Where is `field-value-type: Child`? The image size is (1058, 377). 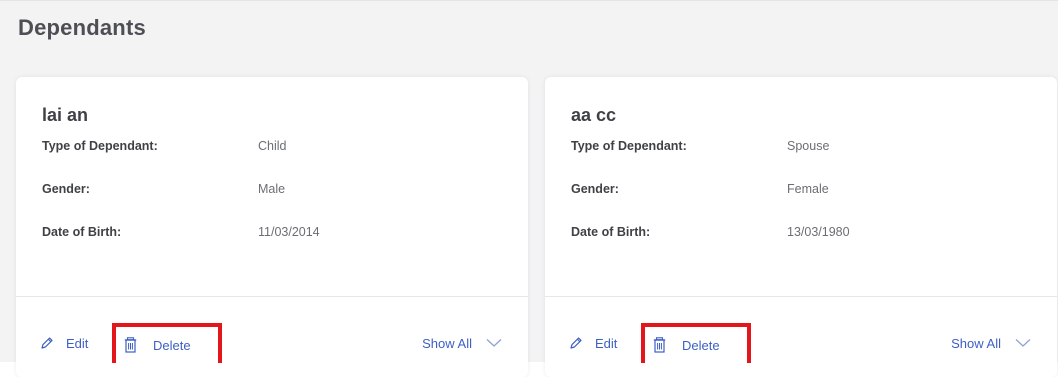
field-value-type: Child is located at coordinates (272, 146).